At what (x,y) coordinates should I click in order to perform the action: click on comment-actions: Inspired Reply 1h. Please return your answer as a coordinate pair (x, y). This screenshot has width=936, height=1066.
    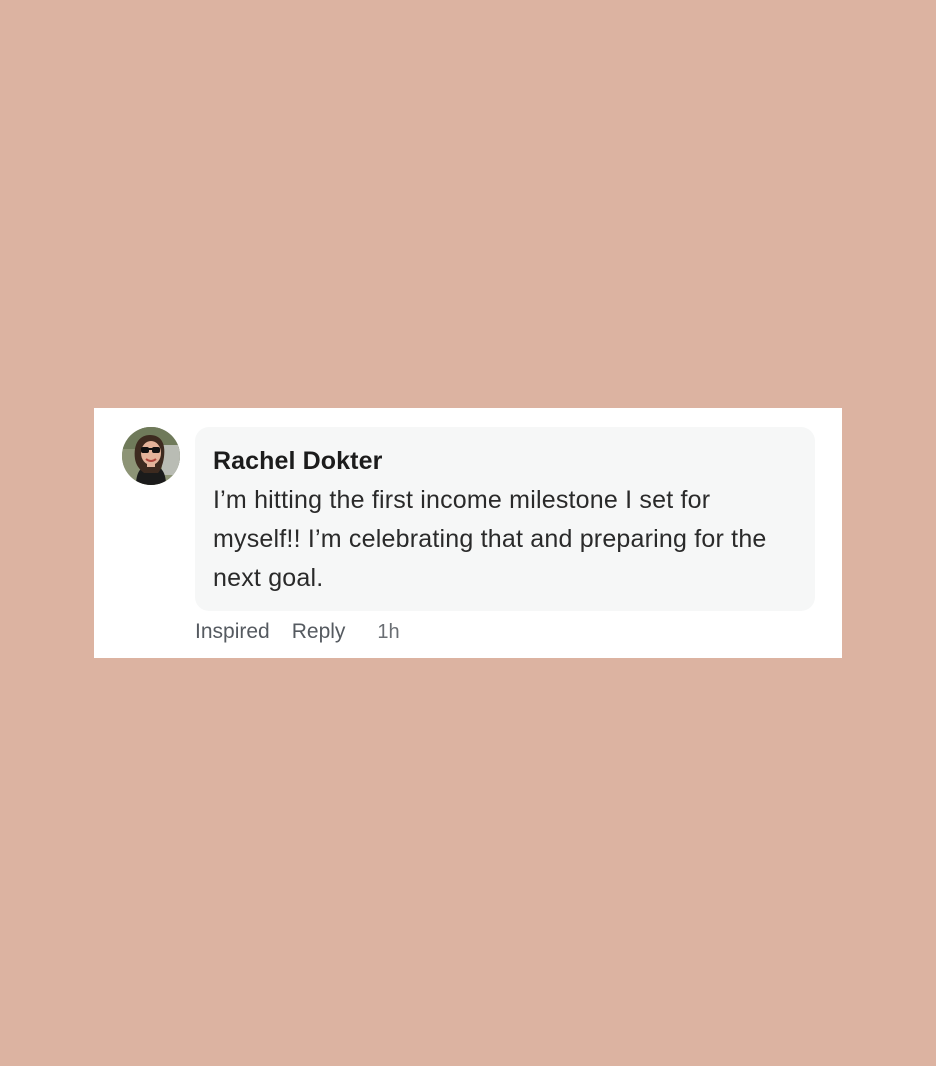
    Looking at the image, I should click on (297, 632).